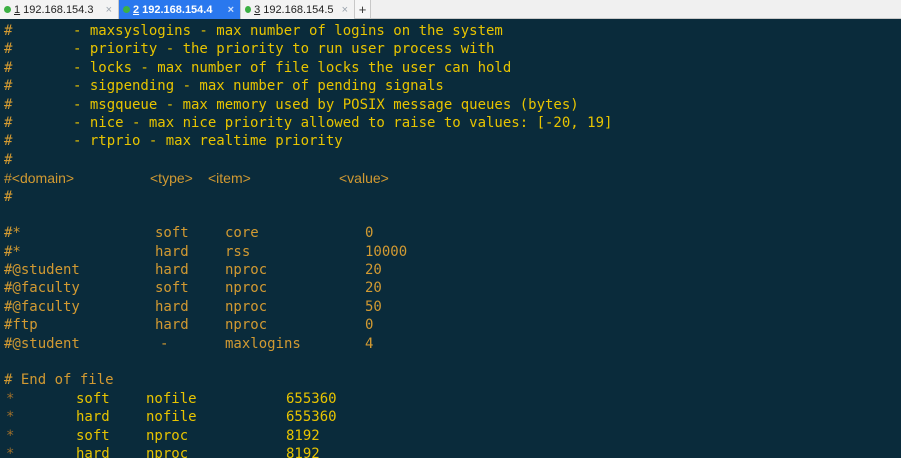 The height and width of the screenshot is (458, 901). I want to click on tab-bar-empty-area, so click(636, 9).